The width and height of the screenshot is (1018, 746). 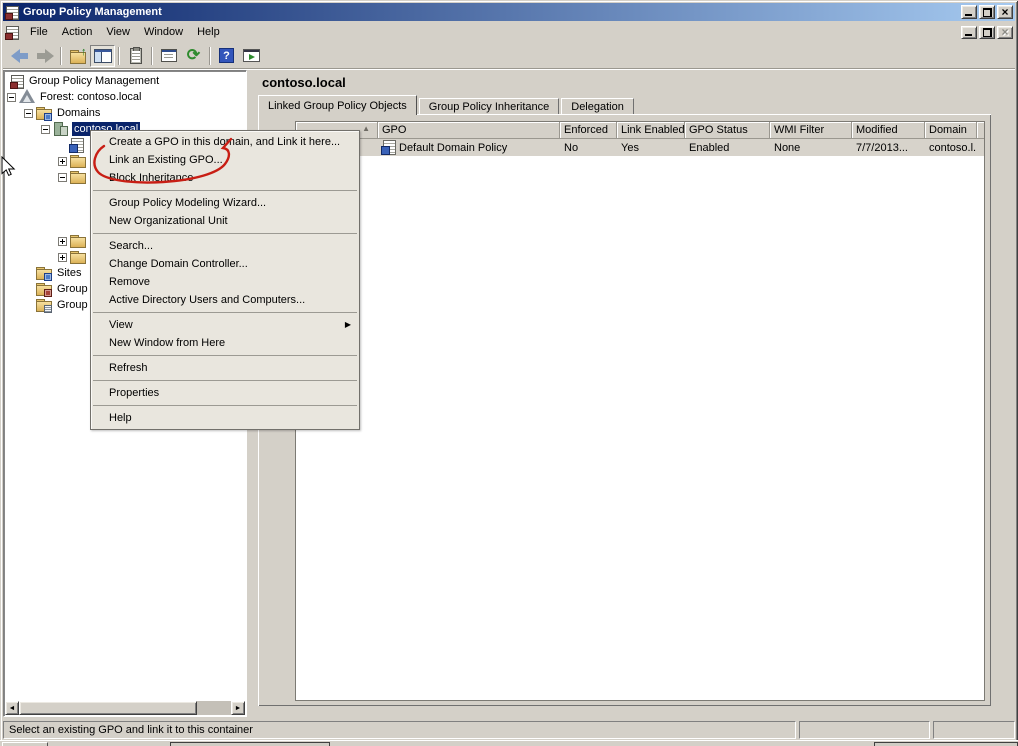 What do you see at coordinates (225, 418) in the screenshot?
I see `menu-item-help: Help` at bounding box center [225, 418].